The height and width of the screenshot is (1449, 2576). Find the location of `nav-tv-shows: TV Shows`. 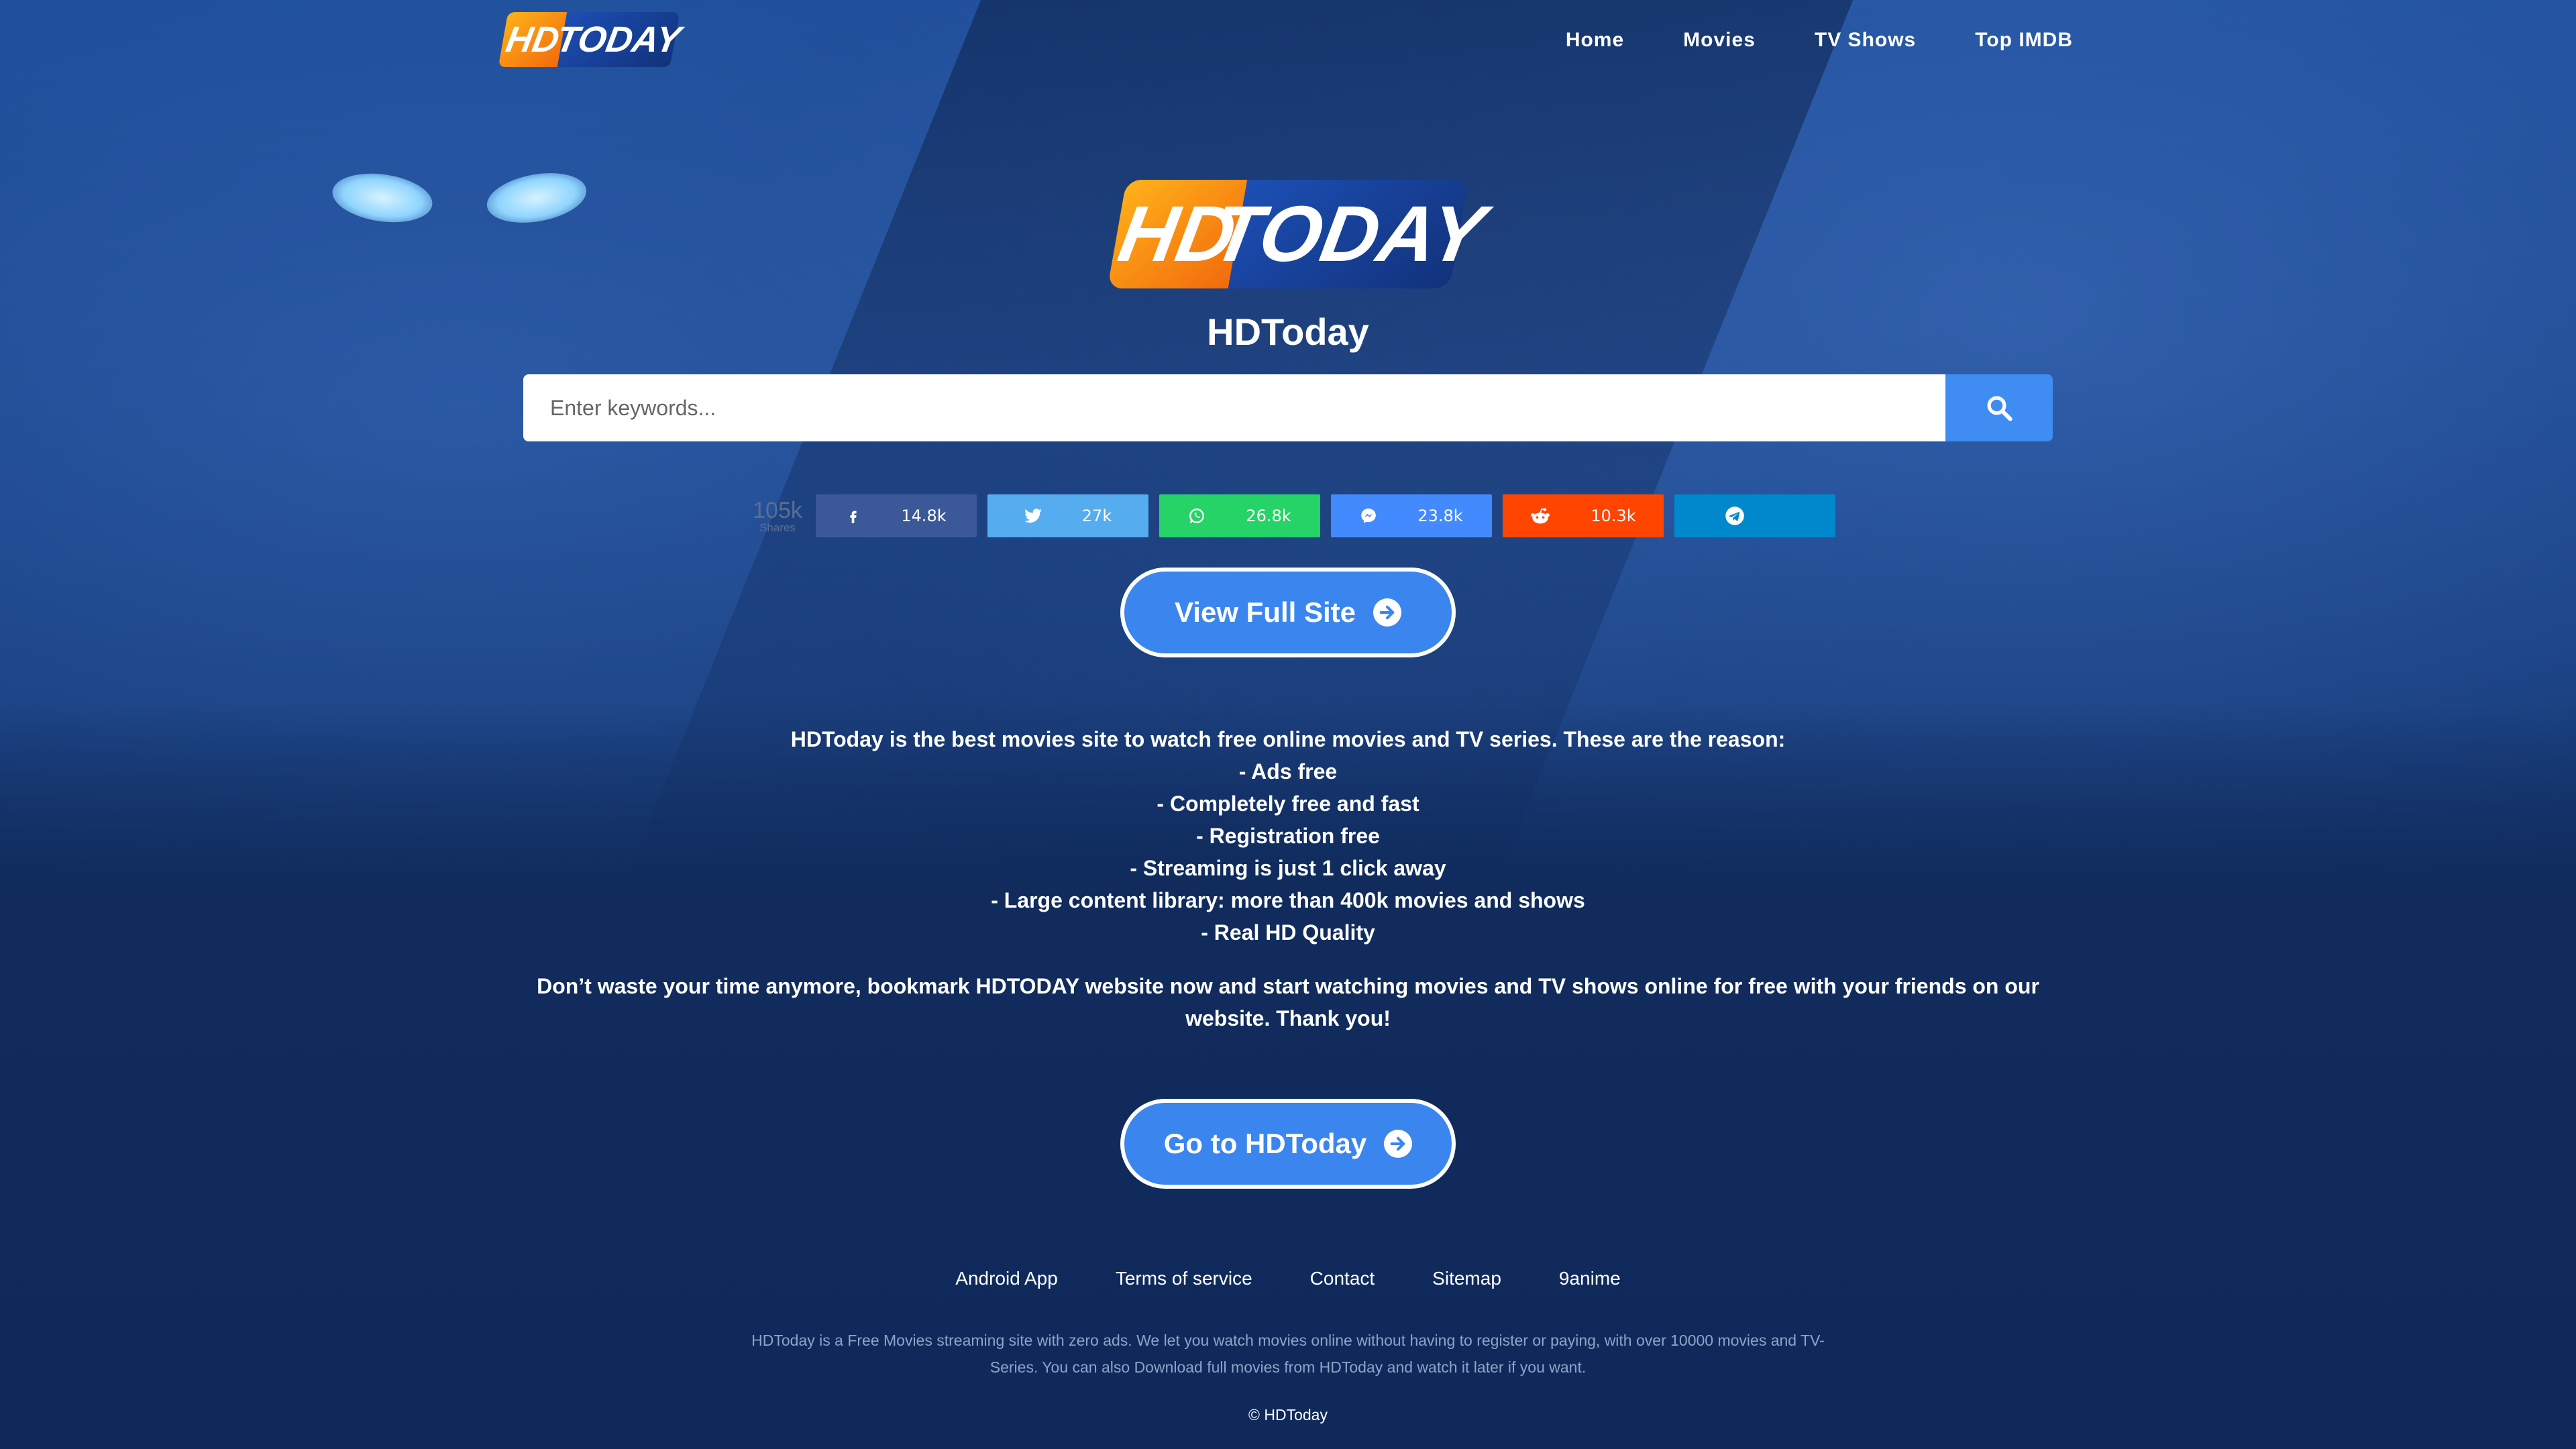

nav-tv-shows: TV Shows is located at coordinates (1865, 40).